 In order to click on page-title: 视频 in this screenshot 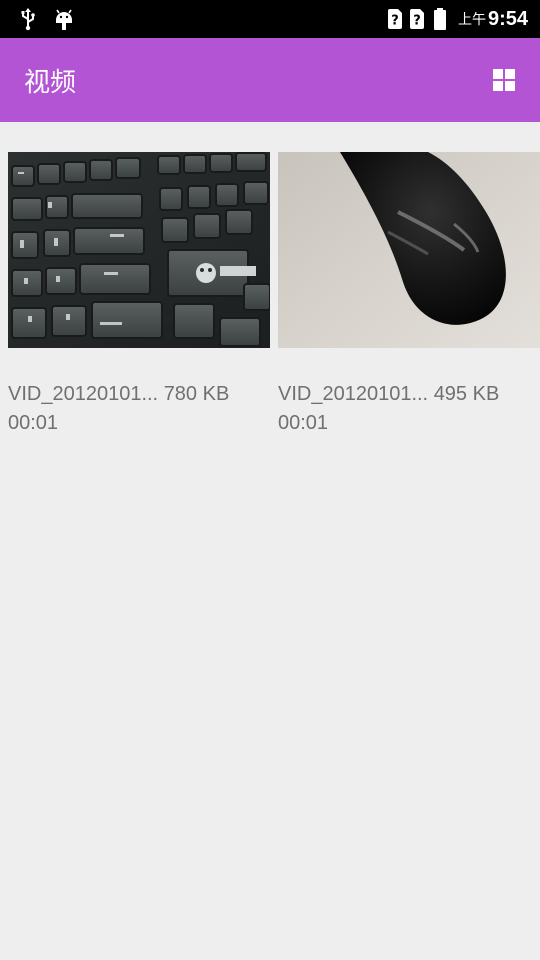, I will do `click(50, 81)`.